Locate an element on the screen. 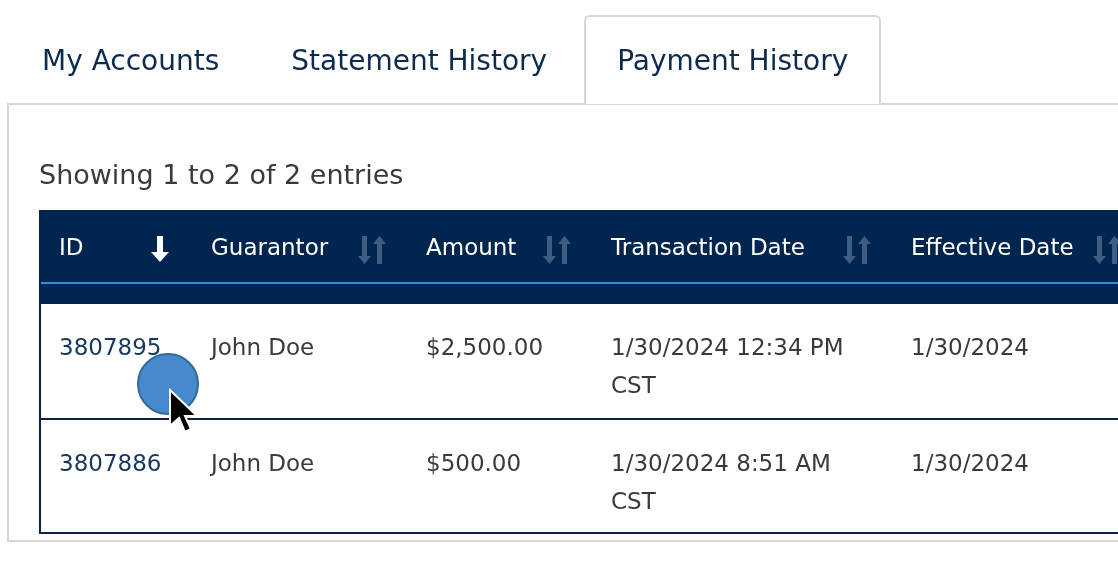  payment-id-link: 3807895 is located at coordinates (110, 347).